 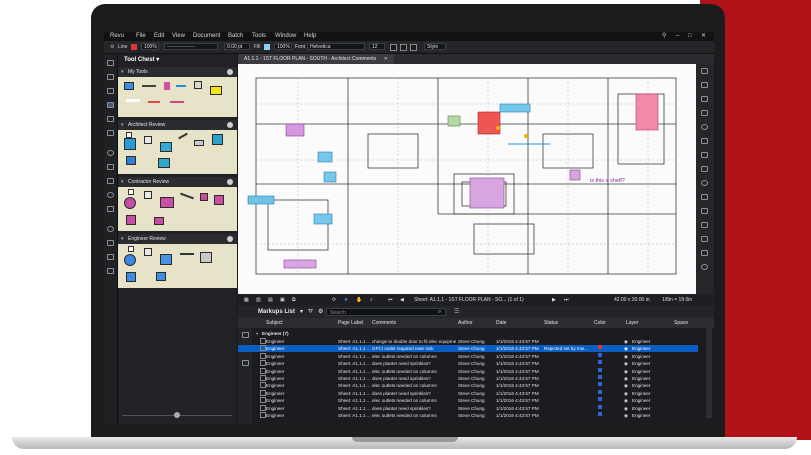 What do you see at coordinates (237, 46) in the screenshot?
I see `line-thickness-field: 0.00 pt` at bounding box center [237, 46].